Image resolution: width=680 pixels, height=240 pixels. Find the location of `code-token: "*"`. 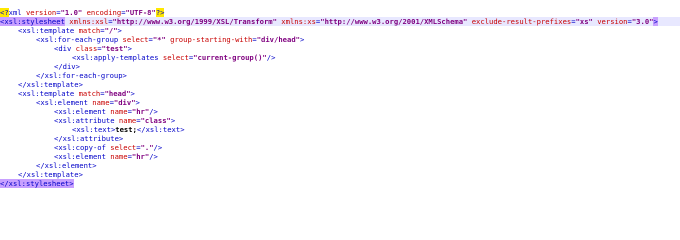

code-token: "*" is located at coordinates (161, 39).